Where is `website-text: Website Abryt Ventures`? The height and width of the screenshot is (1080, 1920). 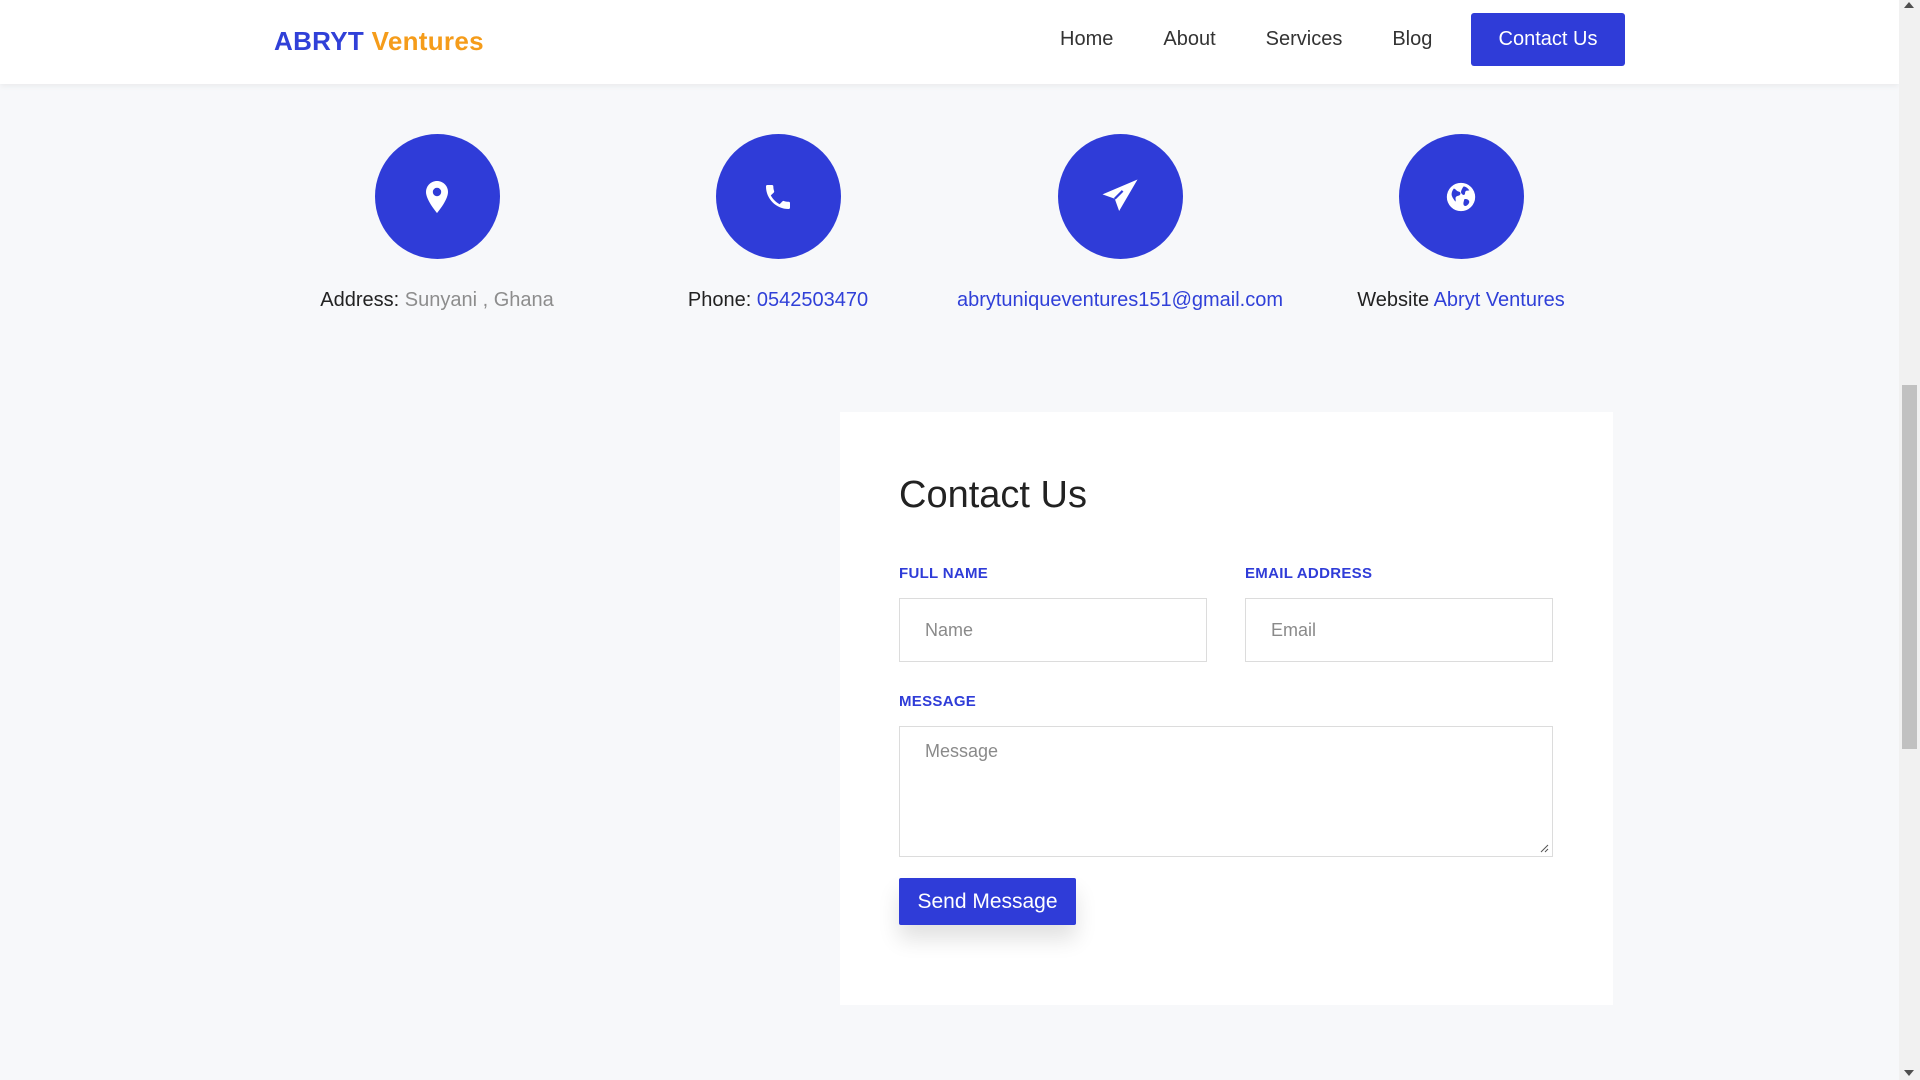 website-text: Website Abryt Ventures is located at coordinates (1461, 300).